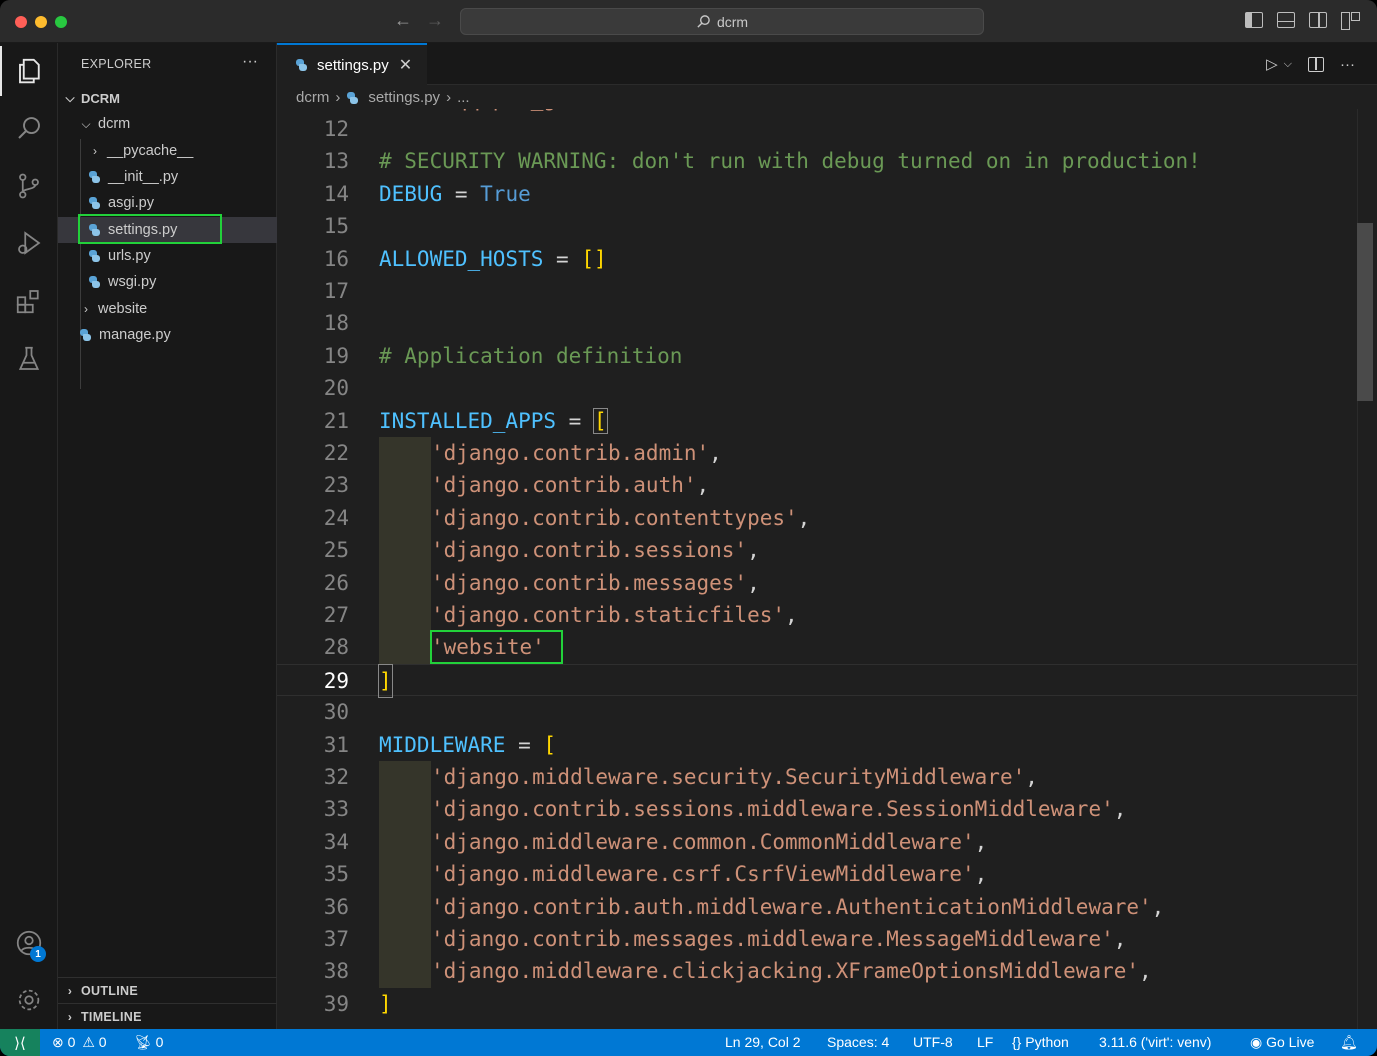 This screenshot has width=1377, height=1056. I want to click on close-window-button, so click(21, 22).